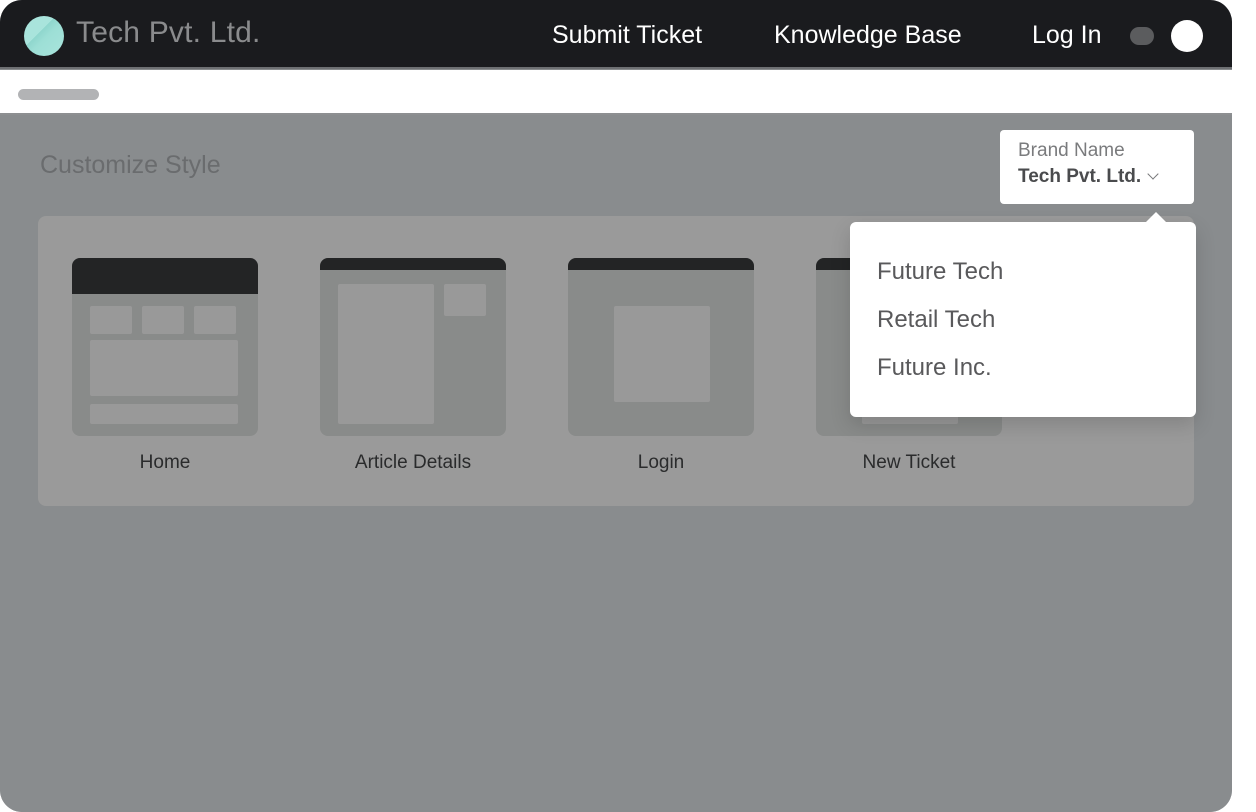 The width and height of the screenshot is (1256, 812). Describe the element at coordinates (1023, 326) in the screenshot. I see `dropdown-option-retail-tech: Retail Tech` at that location.